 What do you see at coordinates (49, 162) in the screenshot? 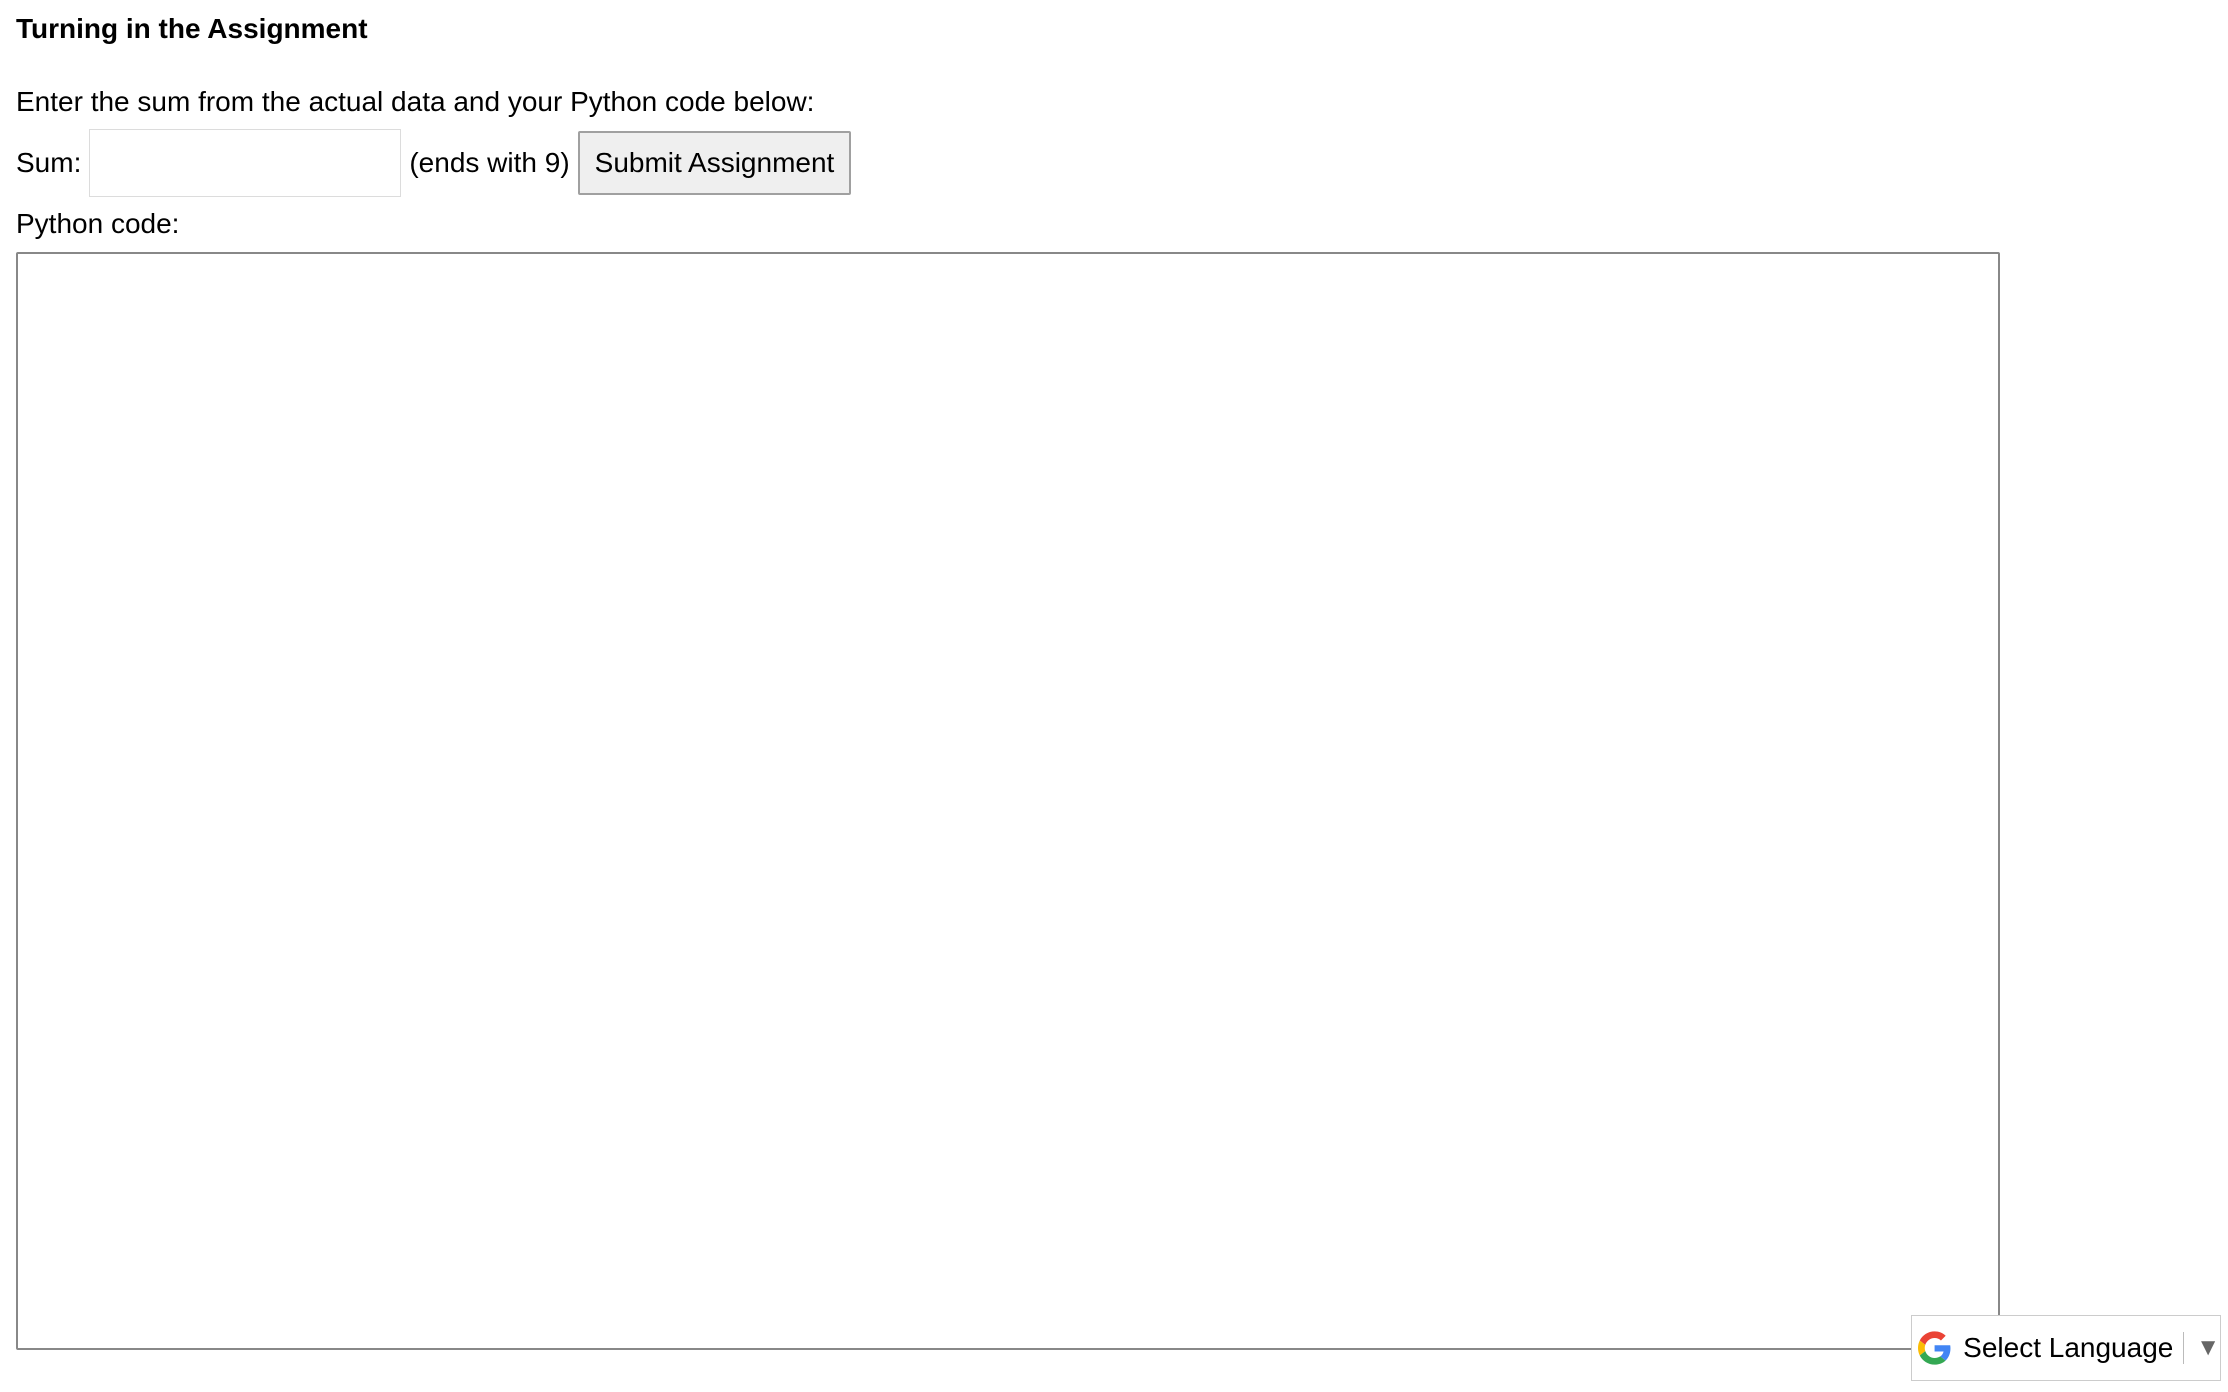
I see `sum-label: Sum:` at bounding box center [49, 162].